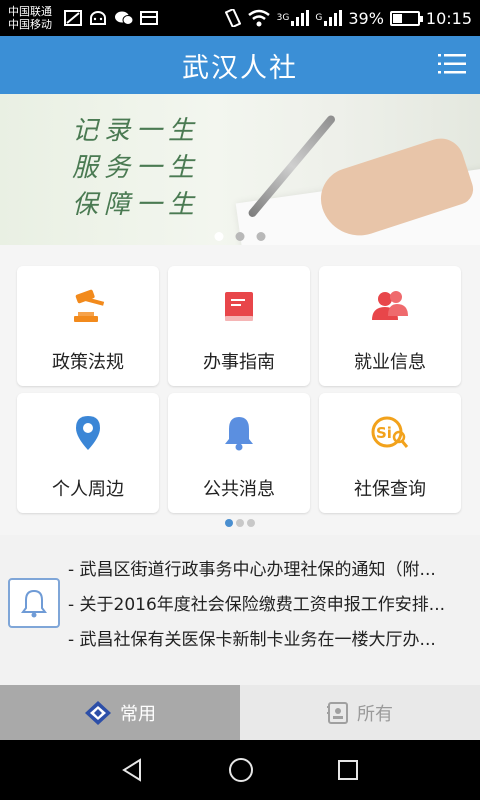 This screenshot has width=480, height=800. What do you see at coordinates (89, 305) in the screenshot?
I see `gavel-icon` at bounding box center [89, 305].